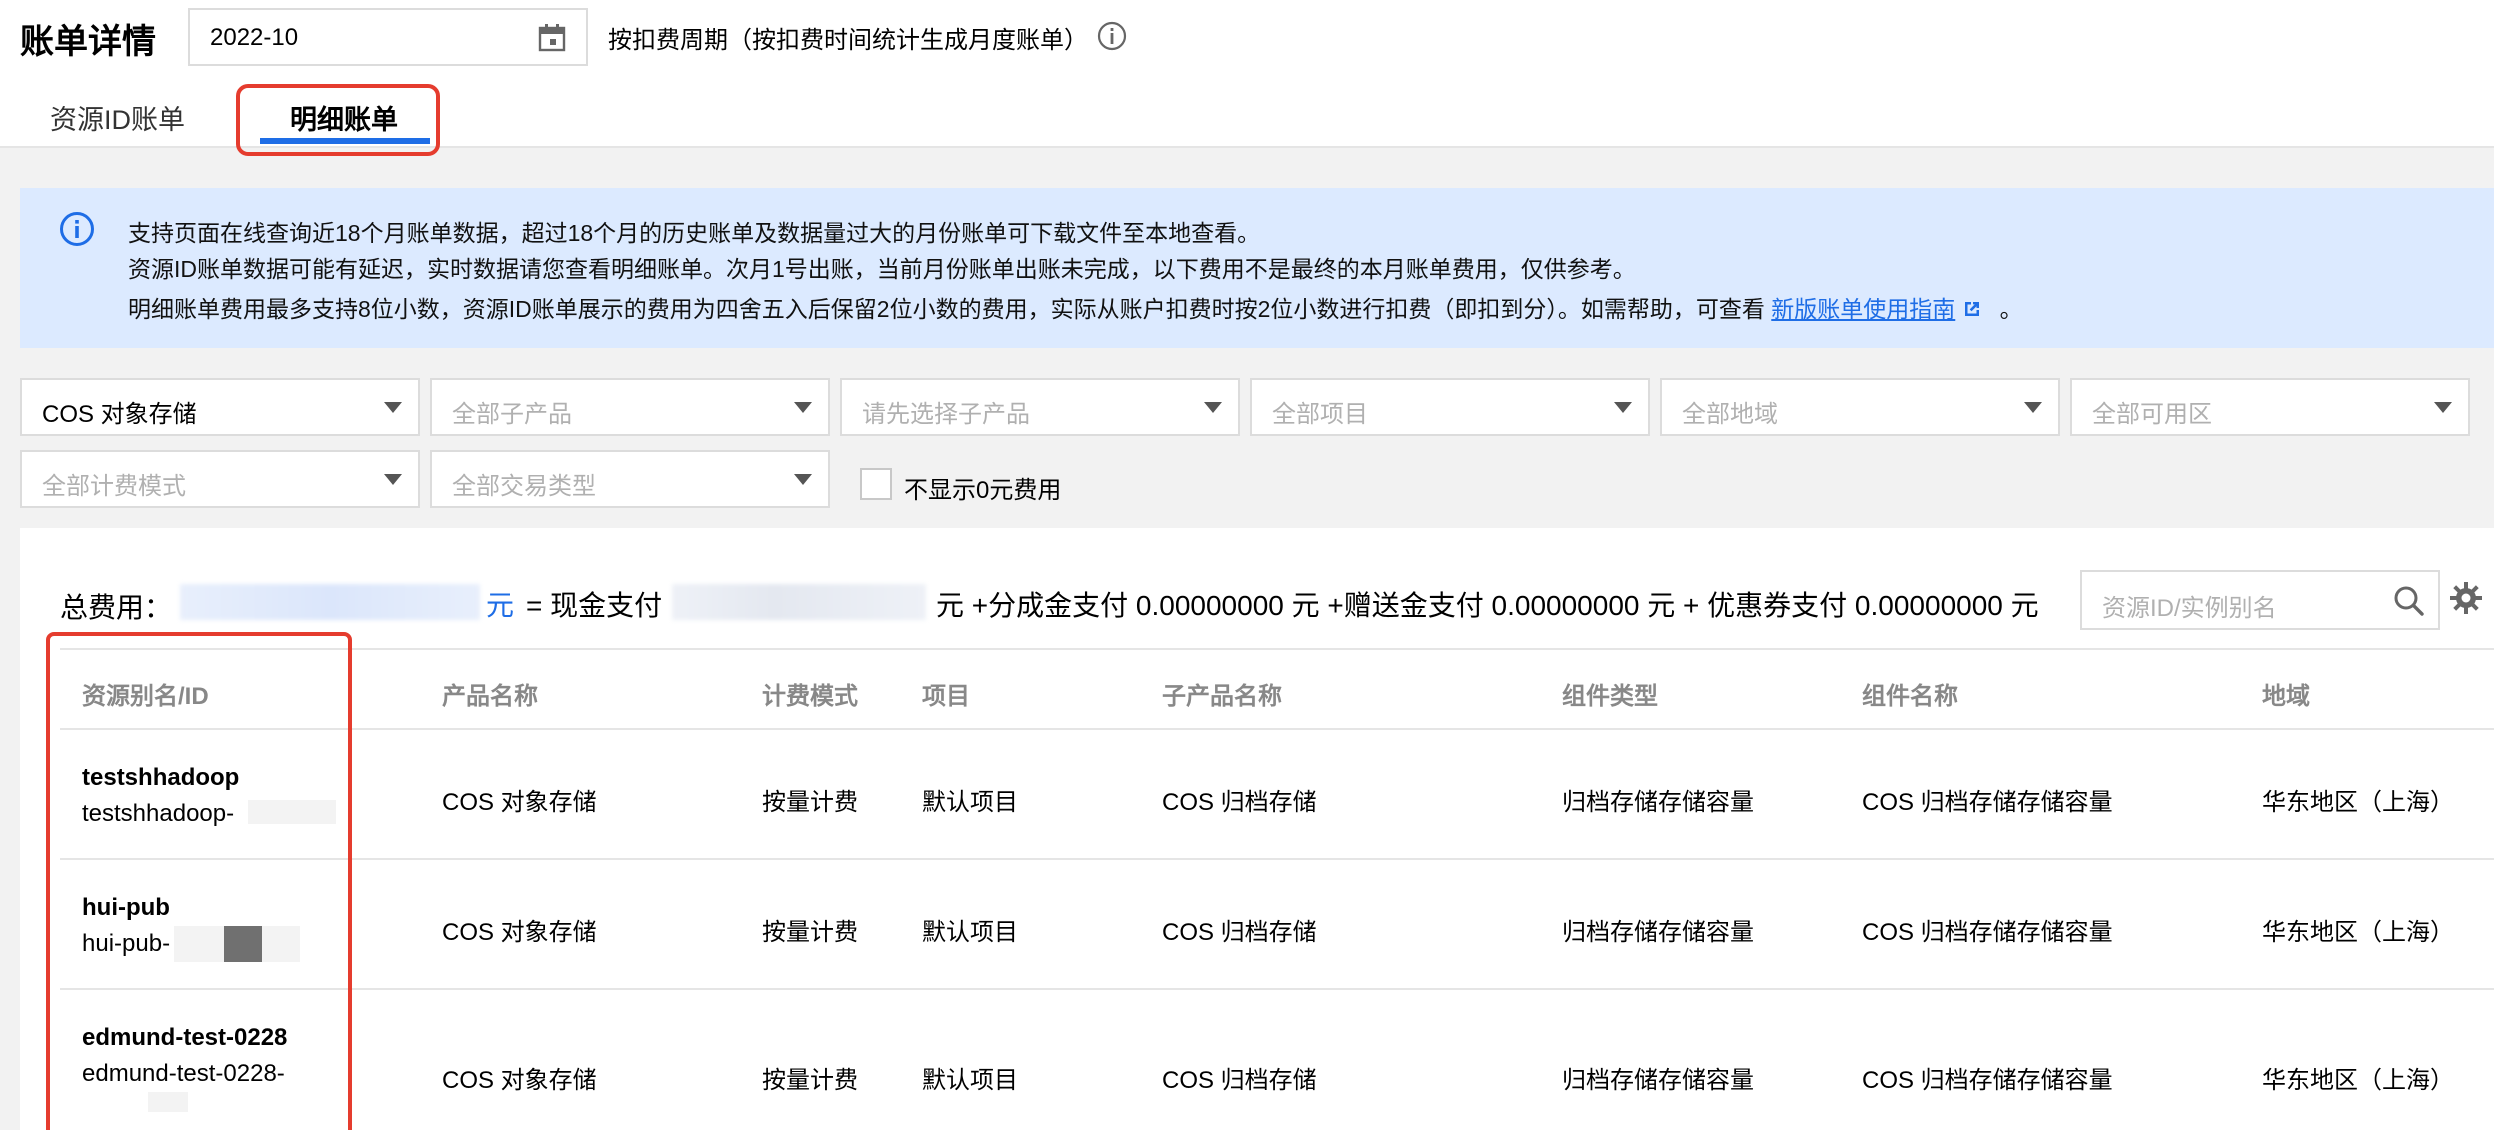 Image resolution: width=2494 pixels, height=1130 pixels. I want to click on info-circle-icon, so click(1112, 36).